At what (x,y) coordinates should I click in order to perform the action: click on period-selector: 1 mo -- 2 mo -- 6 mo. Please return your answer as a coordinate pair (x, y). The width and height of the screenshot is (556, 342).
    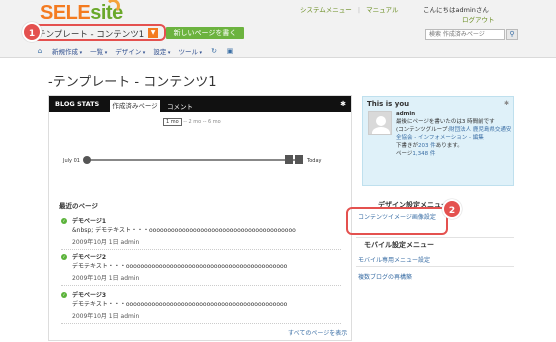
    Looking at the image, I should click on (192, 122).